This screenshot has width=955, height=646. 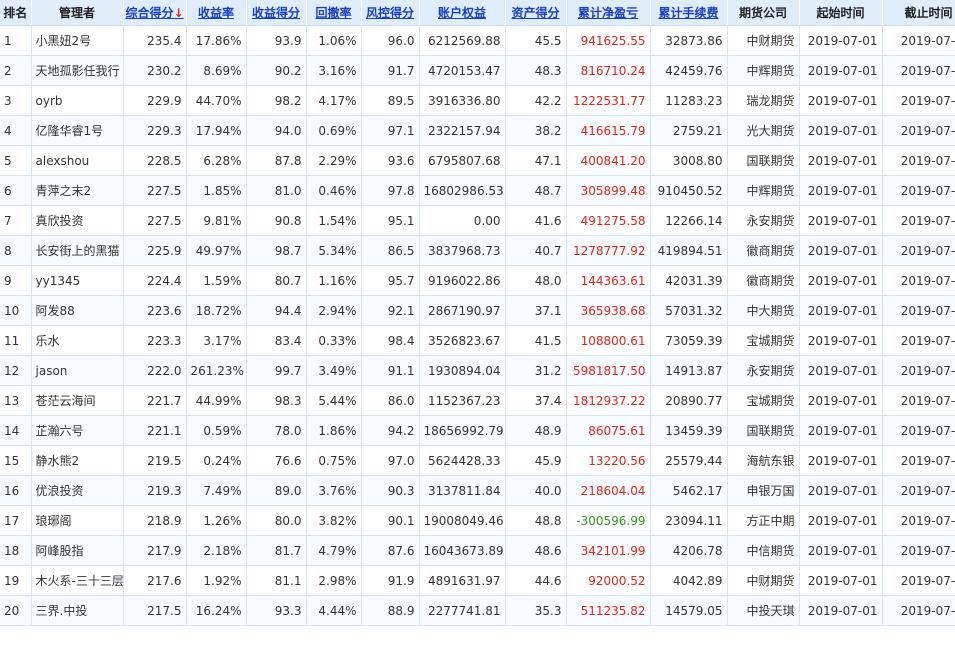 What do you see at coordinates (608, 13) in the screenshot?
I see `column-header-cum-pnl: 累计净盈亏` at bounding box center [608, 13].